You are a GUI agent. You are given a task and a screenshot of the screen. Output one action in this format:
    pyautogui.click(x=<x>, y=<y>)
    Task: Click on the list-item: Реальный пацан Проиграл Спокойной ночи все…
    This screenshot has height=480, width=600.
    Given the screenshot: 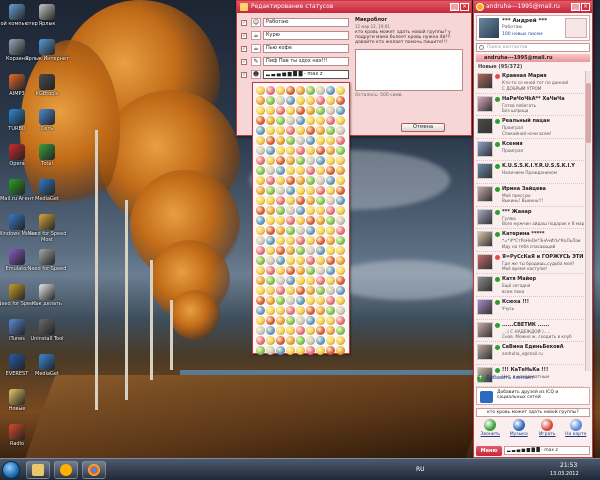 What is the action you would take?
    pyautogui.click(x=530, y=127)
    